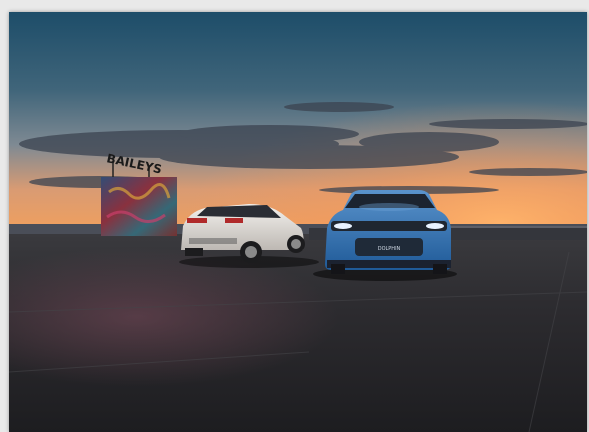  I want to click on badge-text: DOLPHIN, so click(389, 249).